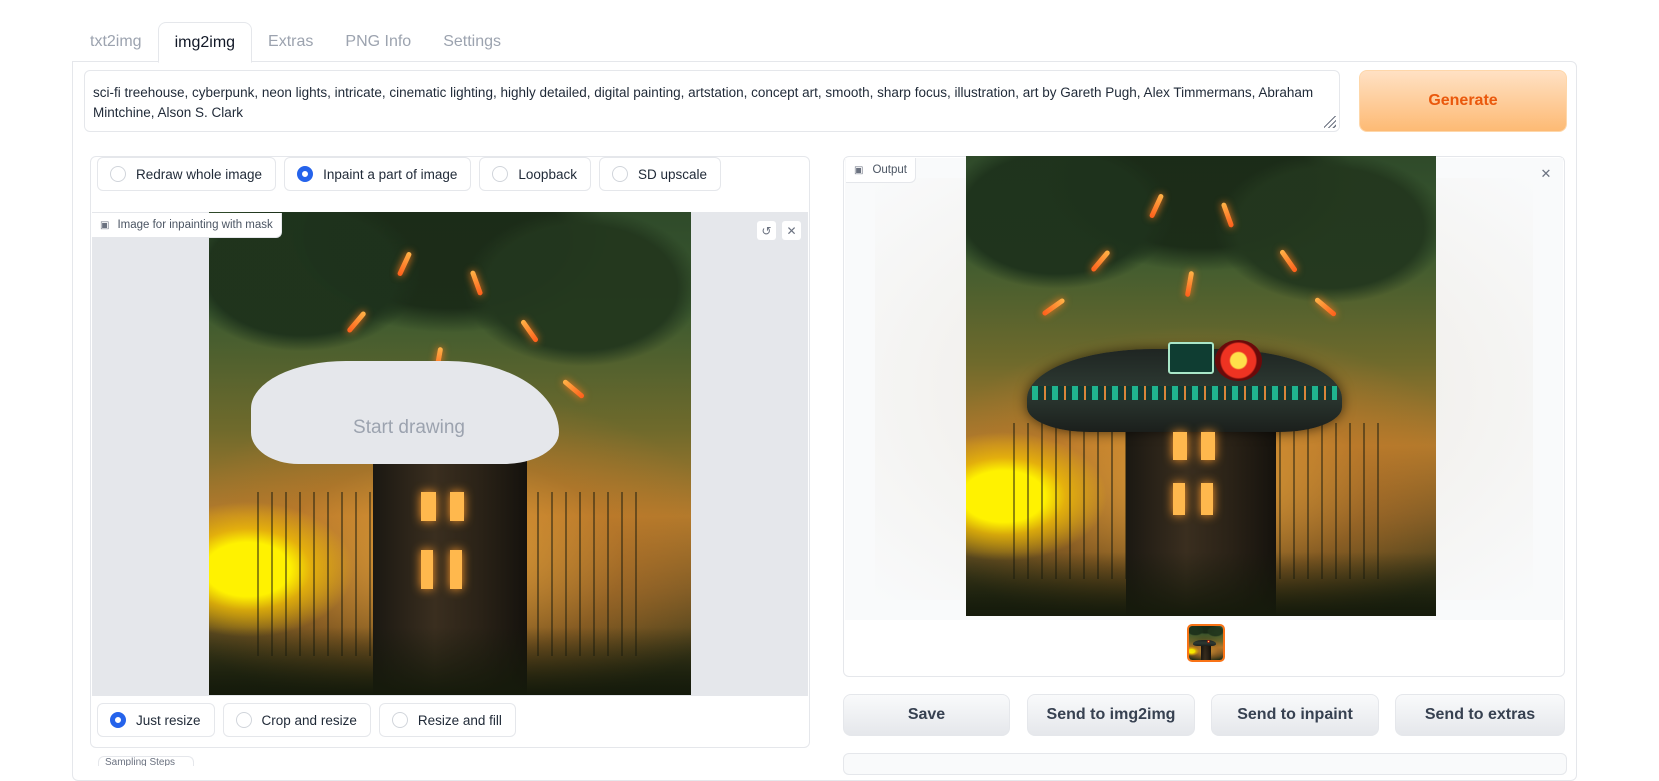 This screenshot has height=781, width=1659. Describe the element at coordinates (187, 225) in the screenshot. I see `image-input-label: ▣ Image for inpainting with mask` at that location.